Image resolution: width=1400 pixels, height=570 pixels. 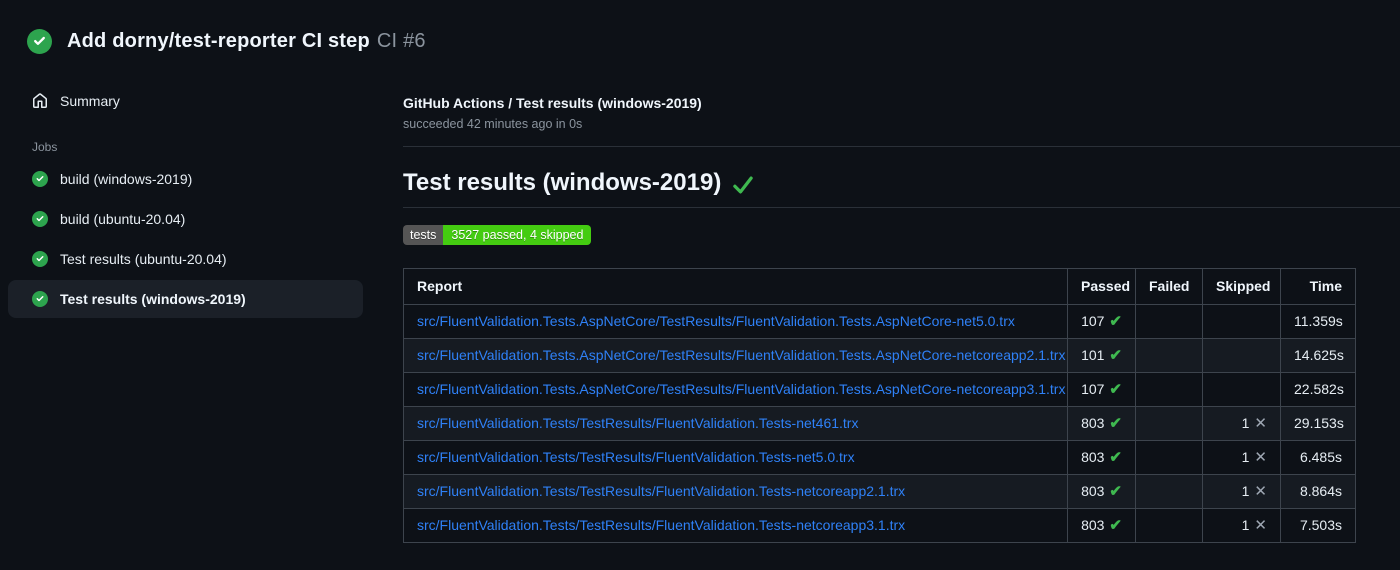 I want to click on run-number: CI #6, so click(x=401, y=41).